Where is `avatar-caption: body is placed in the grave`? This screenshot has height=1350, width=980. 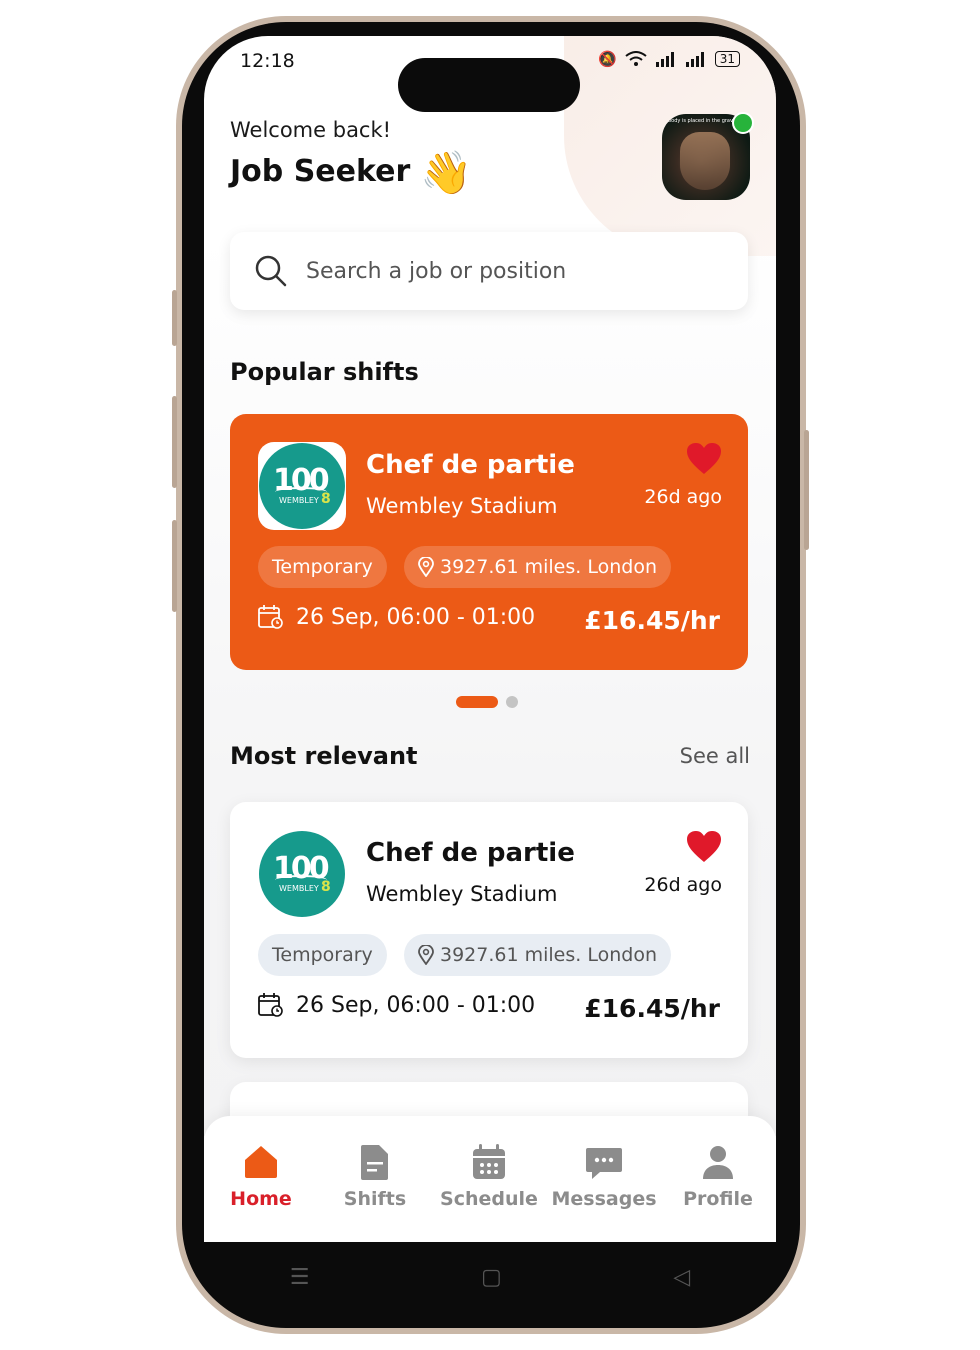
avatar-caption: body is placed in the grave is located at coordinates (702, 121).